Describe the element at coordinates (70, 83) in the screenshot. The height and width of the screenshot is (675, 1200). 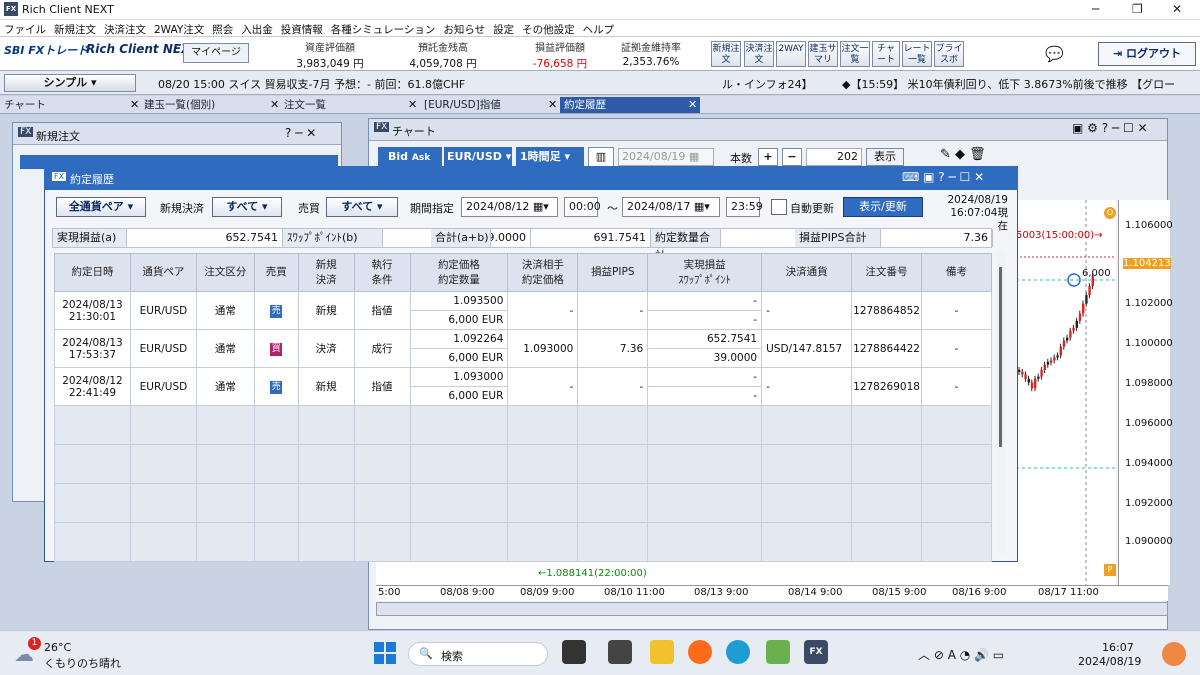
I see `mode-select: シンプル ▾` at that location.